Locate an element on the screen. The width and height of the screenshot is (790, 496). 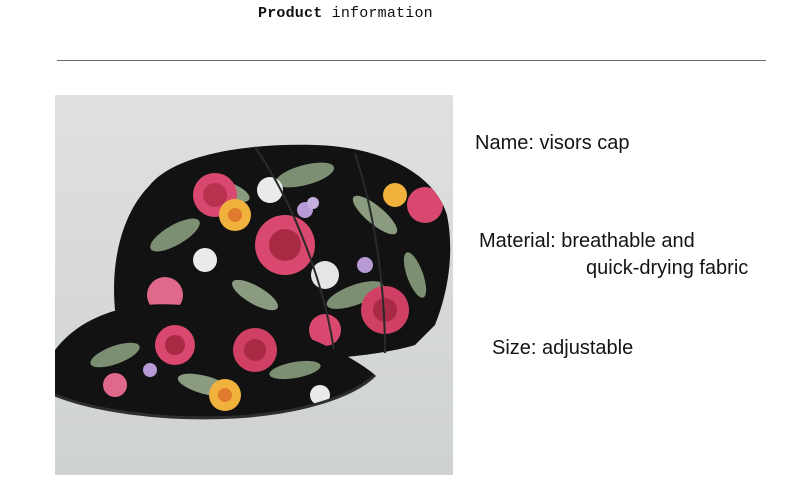
section-title-rest: information is located at coordinates (382, 13).